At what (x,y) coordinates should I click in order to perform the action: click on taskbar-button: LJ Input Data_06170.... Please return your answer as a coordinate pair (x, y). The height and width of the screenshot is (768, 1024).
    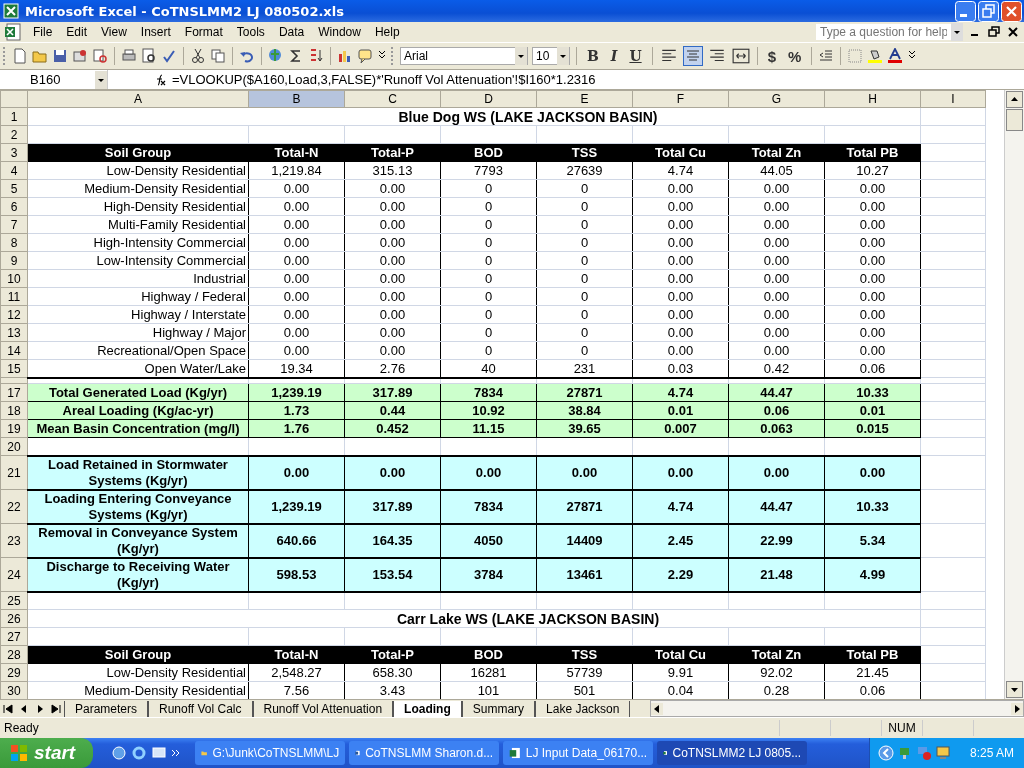
    Looking at the image, I should click on (578, 753).